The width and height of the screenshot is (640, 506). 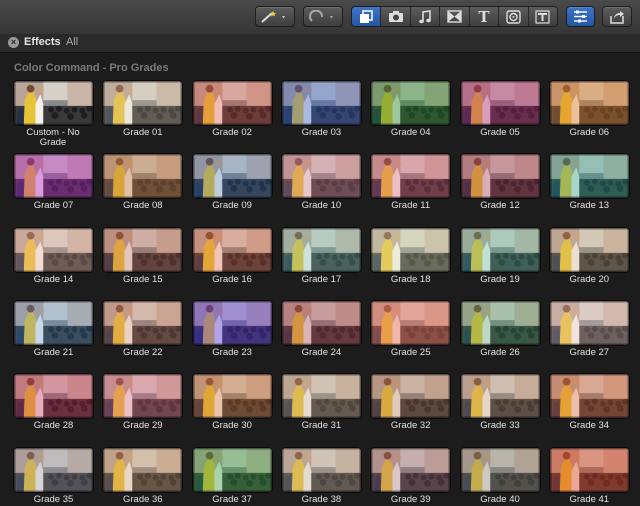 I want to click on effect-tile: Grade 10, so click(x=321, y=188).